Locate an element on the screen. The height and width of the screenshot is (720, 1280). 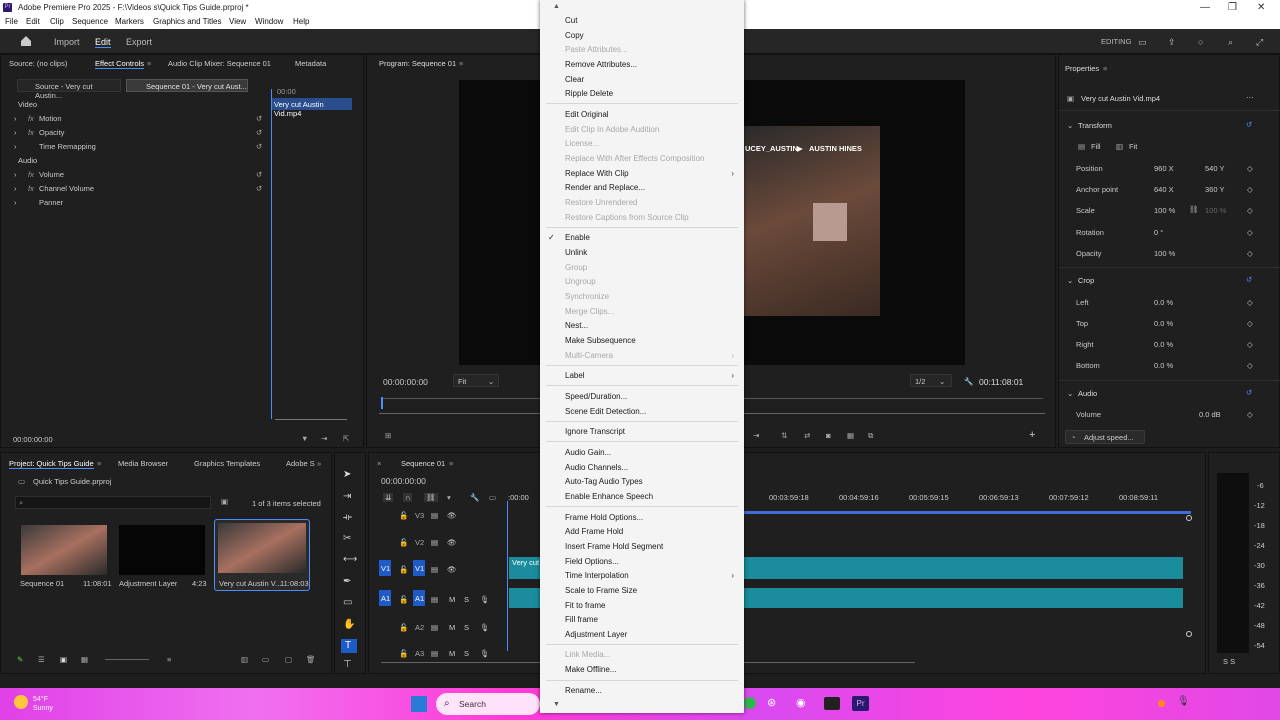
item-name: Adjustment Layer is located at coordinates (148, 583).